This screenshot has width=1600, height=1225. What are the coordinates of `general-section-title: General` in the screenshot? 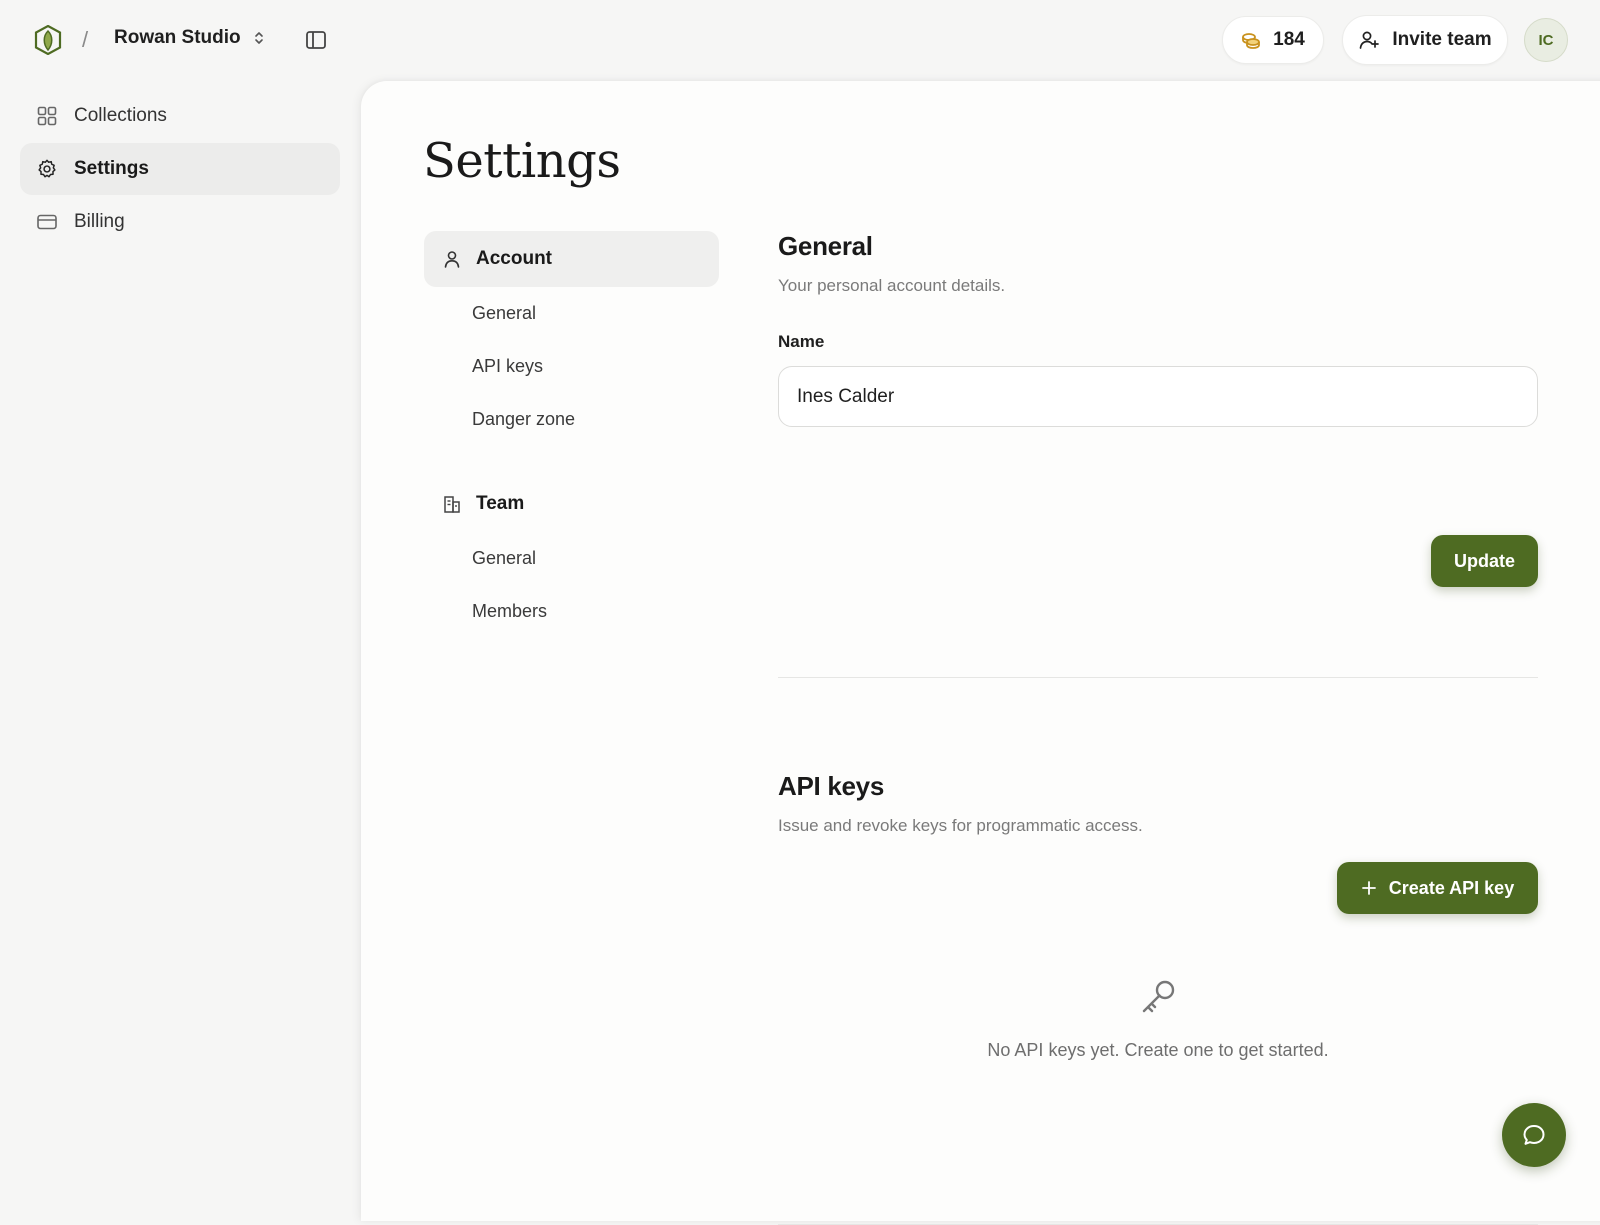 It's located at (825, 246).